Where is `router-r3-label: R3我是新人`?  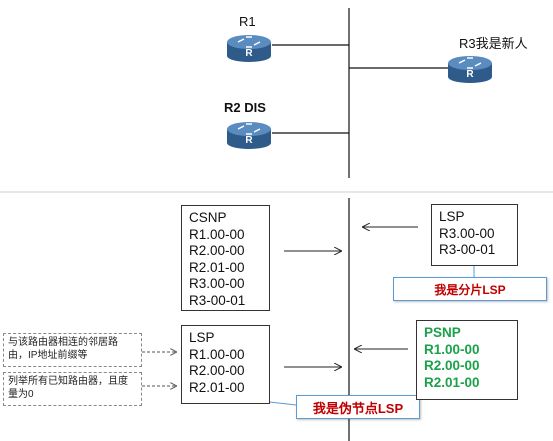
router-r3-label: R3我是新人 is located at coordinates (493, 43).